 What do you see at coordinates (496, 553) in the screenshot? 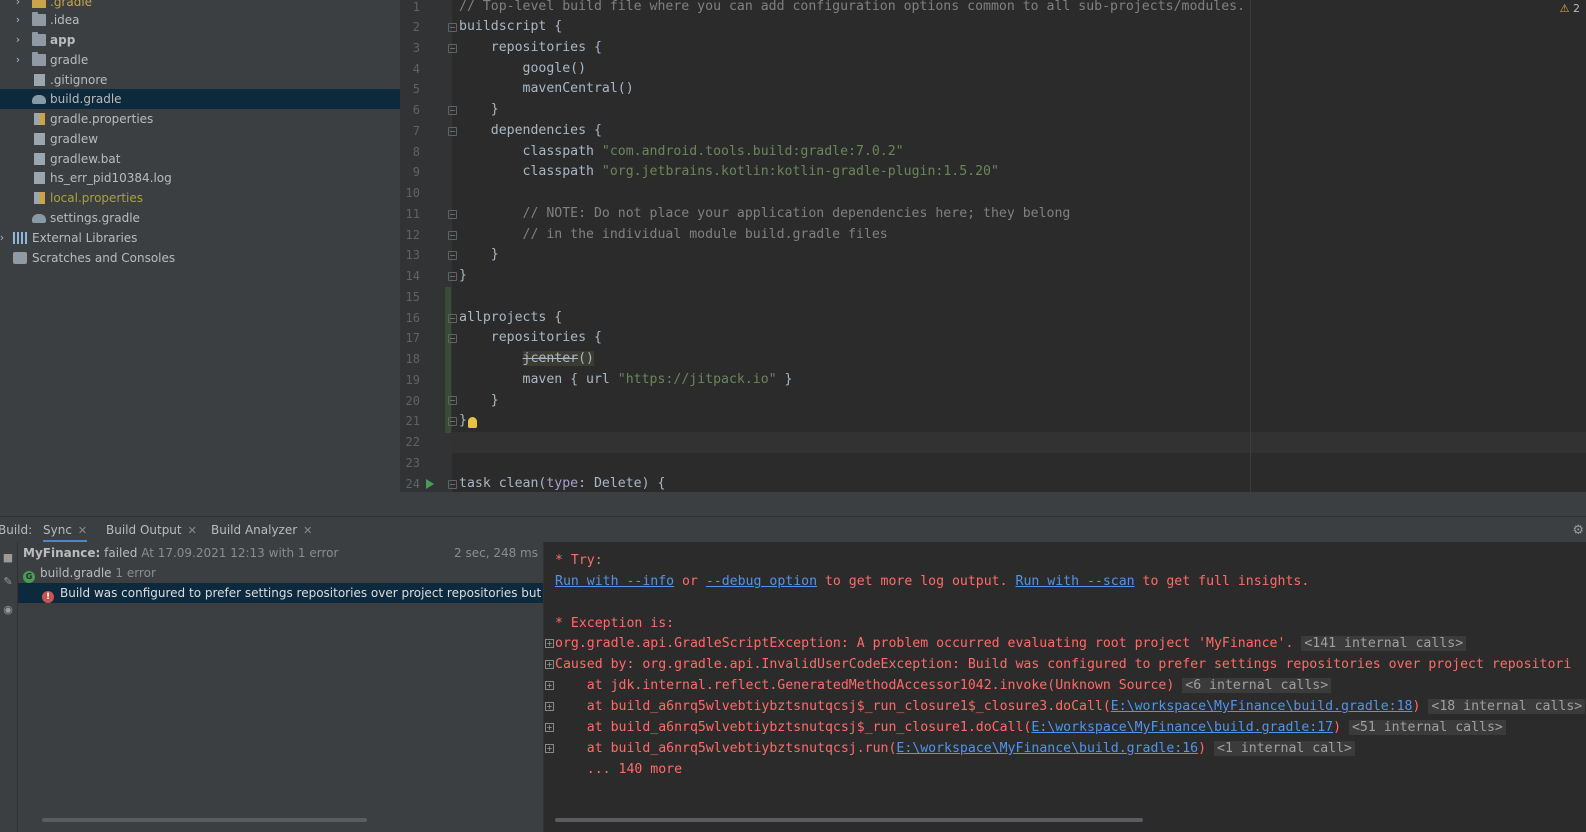
I see `build-duration: 2 sec, 248 ms` at bounding box center [496, 553].